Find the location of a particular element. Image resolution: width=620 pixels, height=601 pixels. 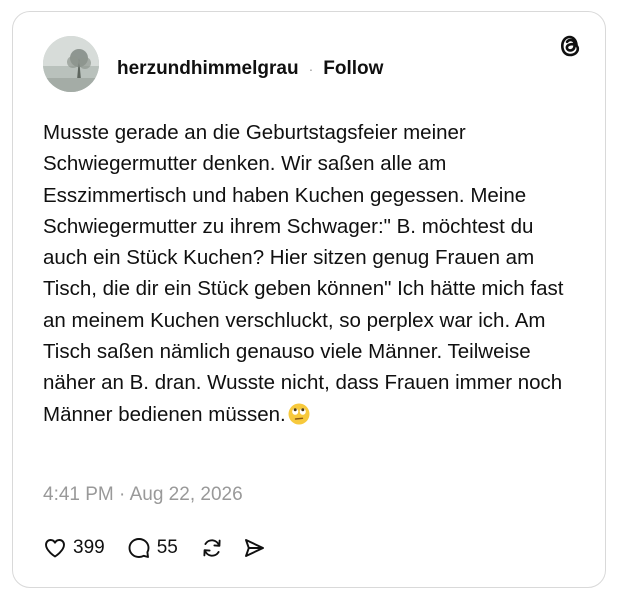

follow-button: Follow is located at coordinates (353, 69).